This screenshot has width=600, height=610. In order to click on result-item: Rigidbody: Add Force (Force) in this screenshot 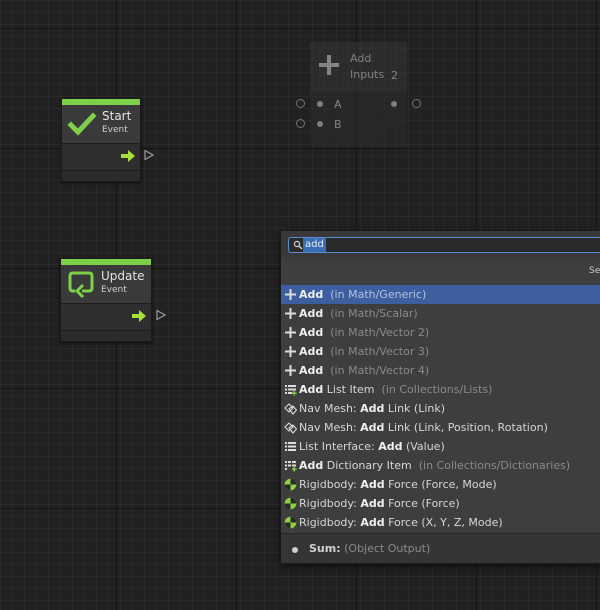, I will do `click(440, 503)`.